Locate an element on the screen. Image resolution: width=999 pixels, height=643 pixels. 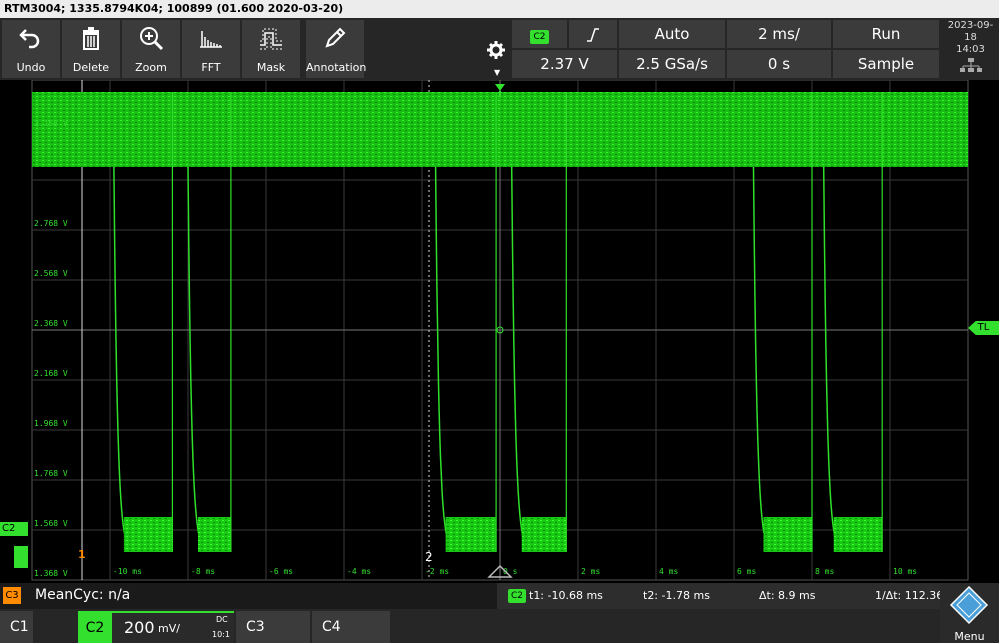
trigger-source-cell: C2 is located at coordinates (539, 34).